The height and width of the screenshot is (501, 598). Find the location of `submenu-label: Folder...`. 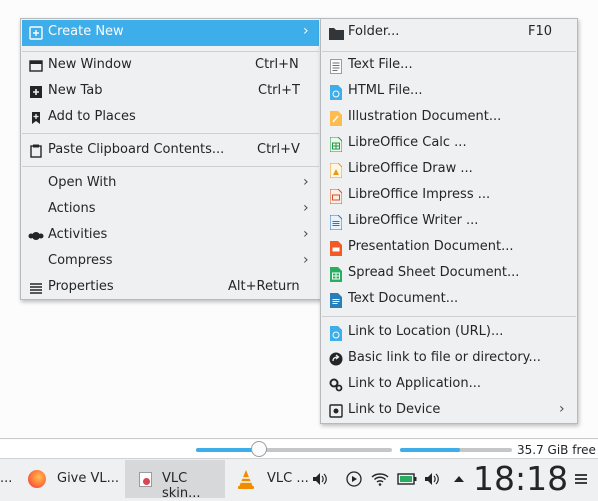

submenu-label: Folder... is located at coordinates (374, 31).